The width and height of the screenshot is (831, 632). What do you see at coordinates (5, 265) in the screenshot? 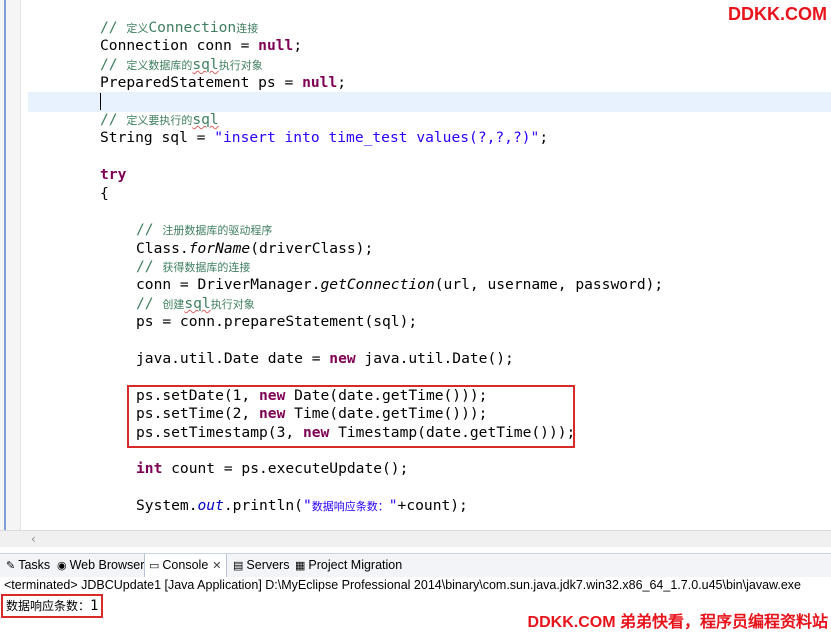
I see `ruler-marker` at bounding box center [5, 265].